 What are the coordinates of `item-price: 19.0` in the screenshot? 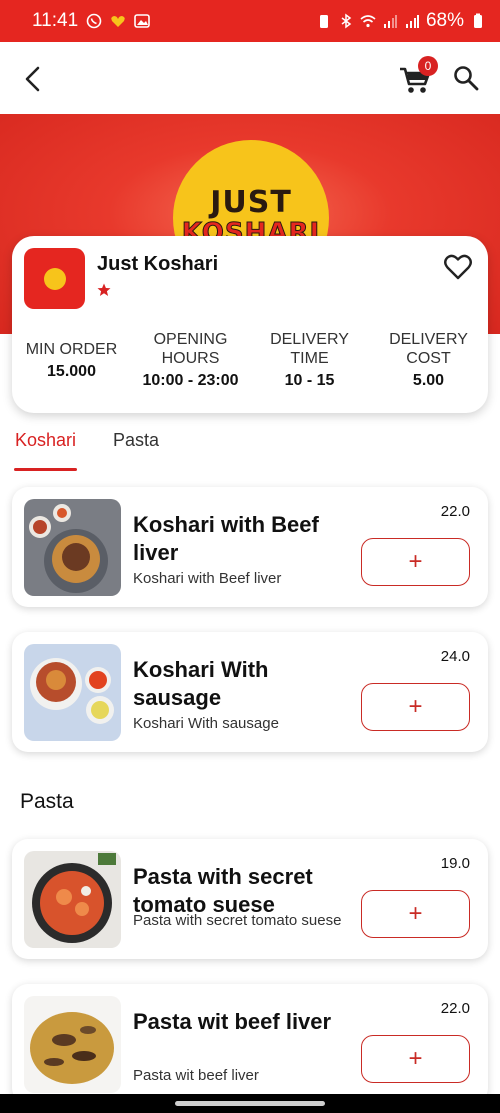 It's located at (455, 863).